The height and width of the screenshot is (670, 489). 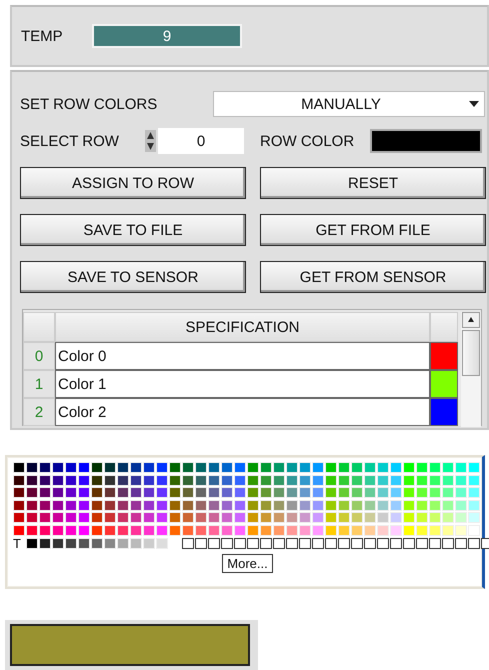 I want to click on row-index-cell: 0, so click(x=39, y=356).